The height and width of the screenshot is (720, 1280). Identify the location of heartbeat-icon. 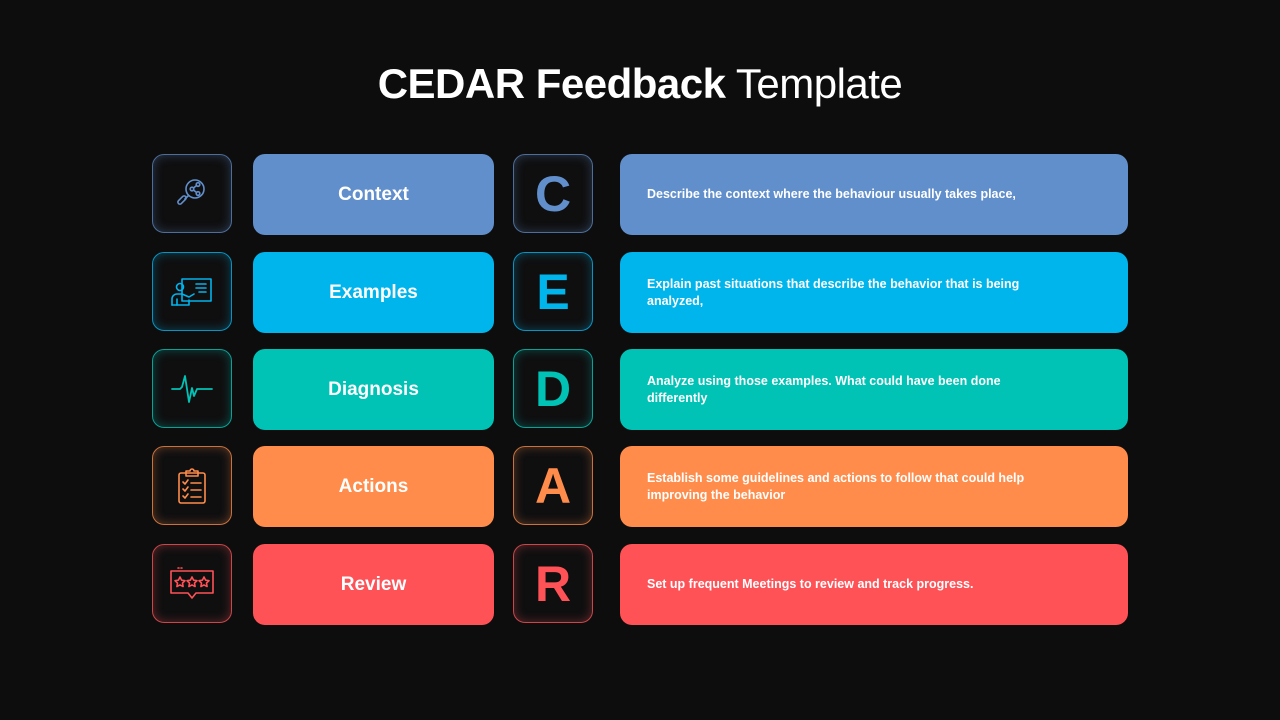
(192, 389).